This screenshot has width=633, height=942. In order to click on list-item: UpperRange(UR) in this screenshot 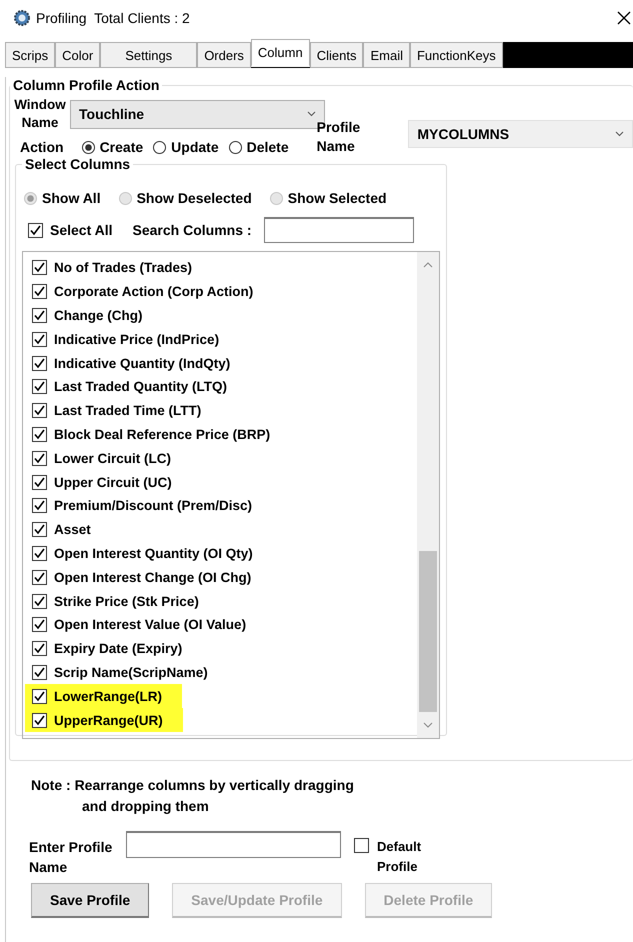, I will do `click(104, 720)`.